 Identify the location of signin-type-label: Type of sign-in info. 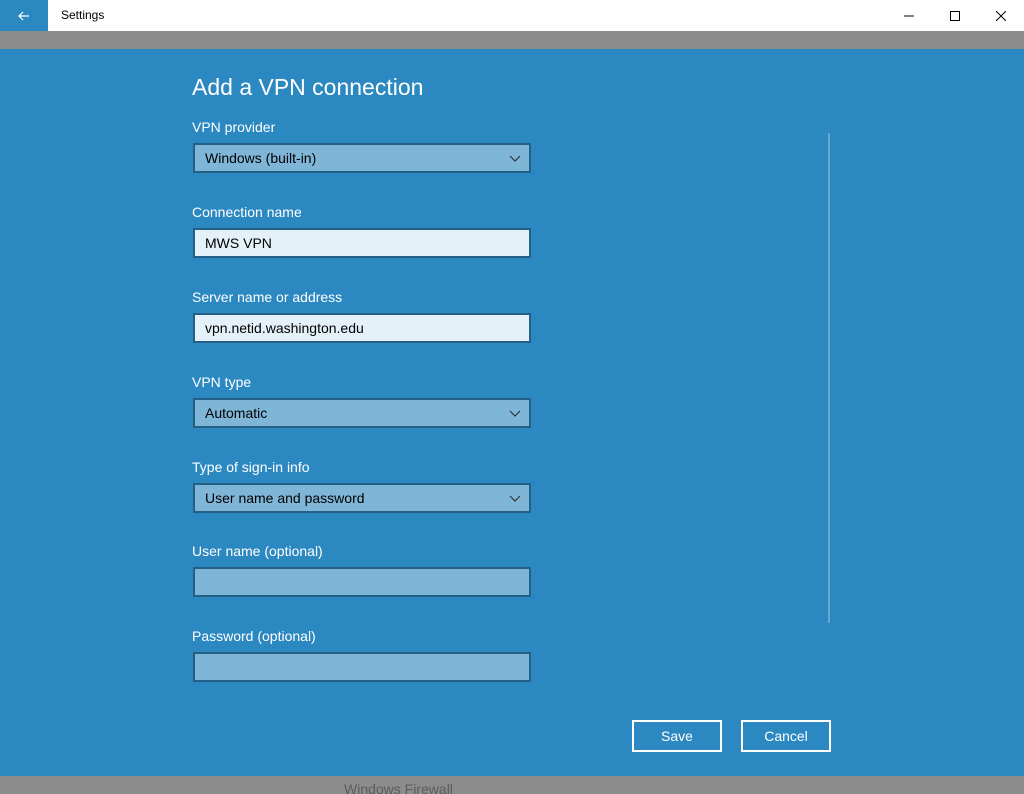
(251, 467).